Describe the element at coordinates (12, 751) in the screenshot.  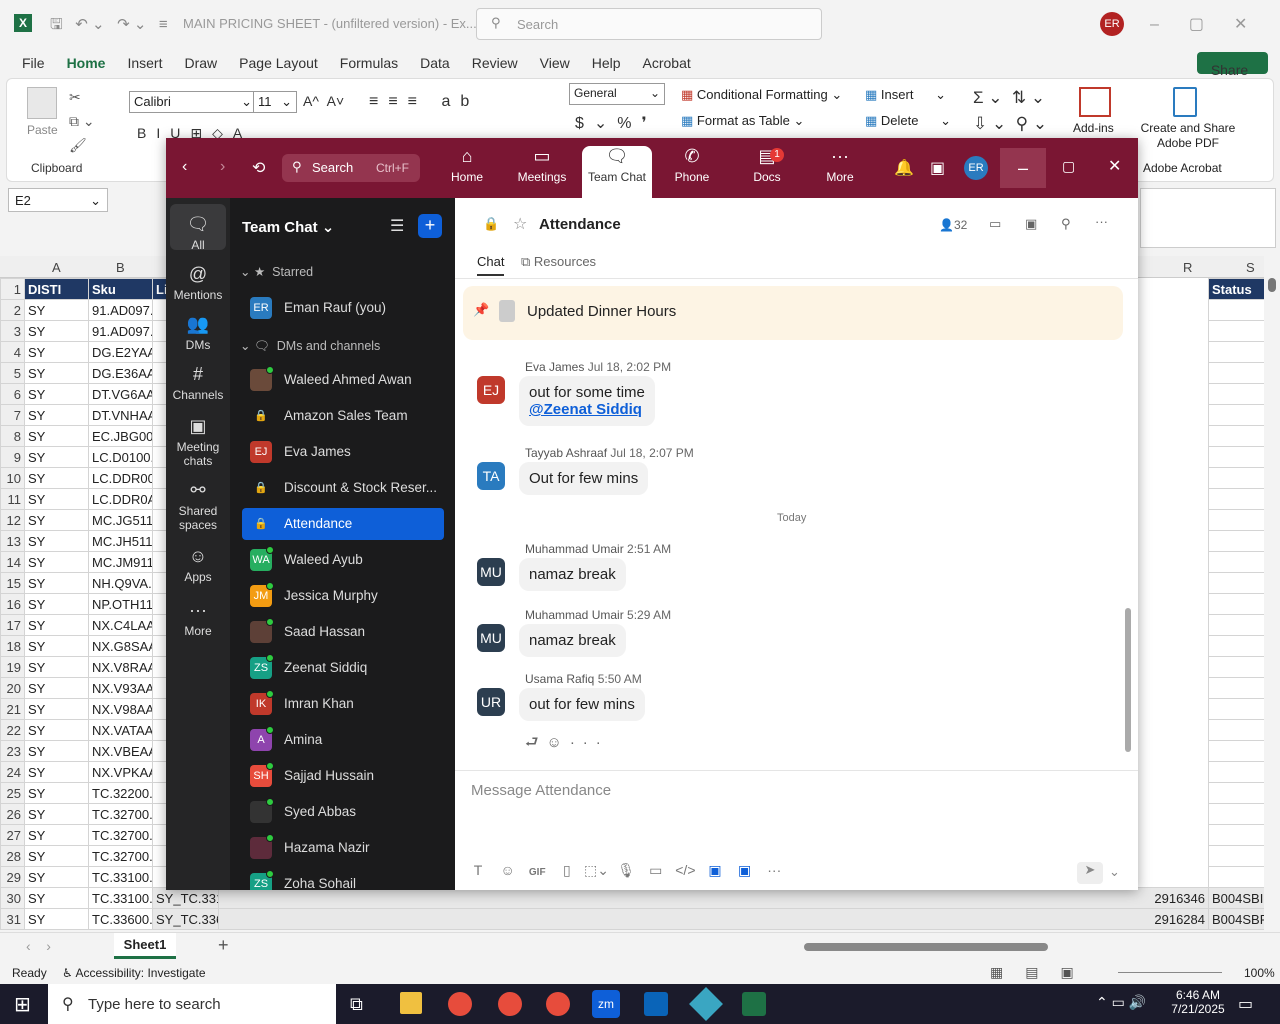
I see `row-header: 23` at that location.